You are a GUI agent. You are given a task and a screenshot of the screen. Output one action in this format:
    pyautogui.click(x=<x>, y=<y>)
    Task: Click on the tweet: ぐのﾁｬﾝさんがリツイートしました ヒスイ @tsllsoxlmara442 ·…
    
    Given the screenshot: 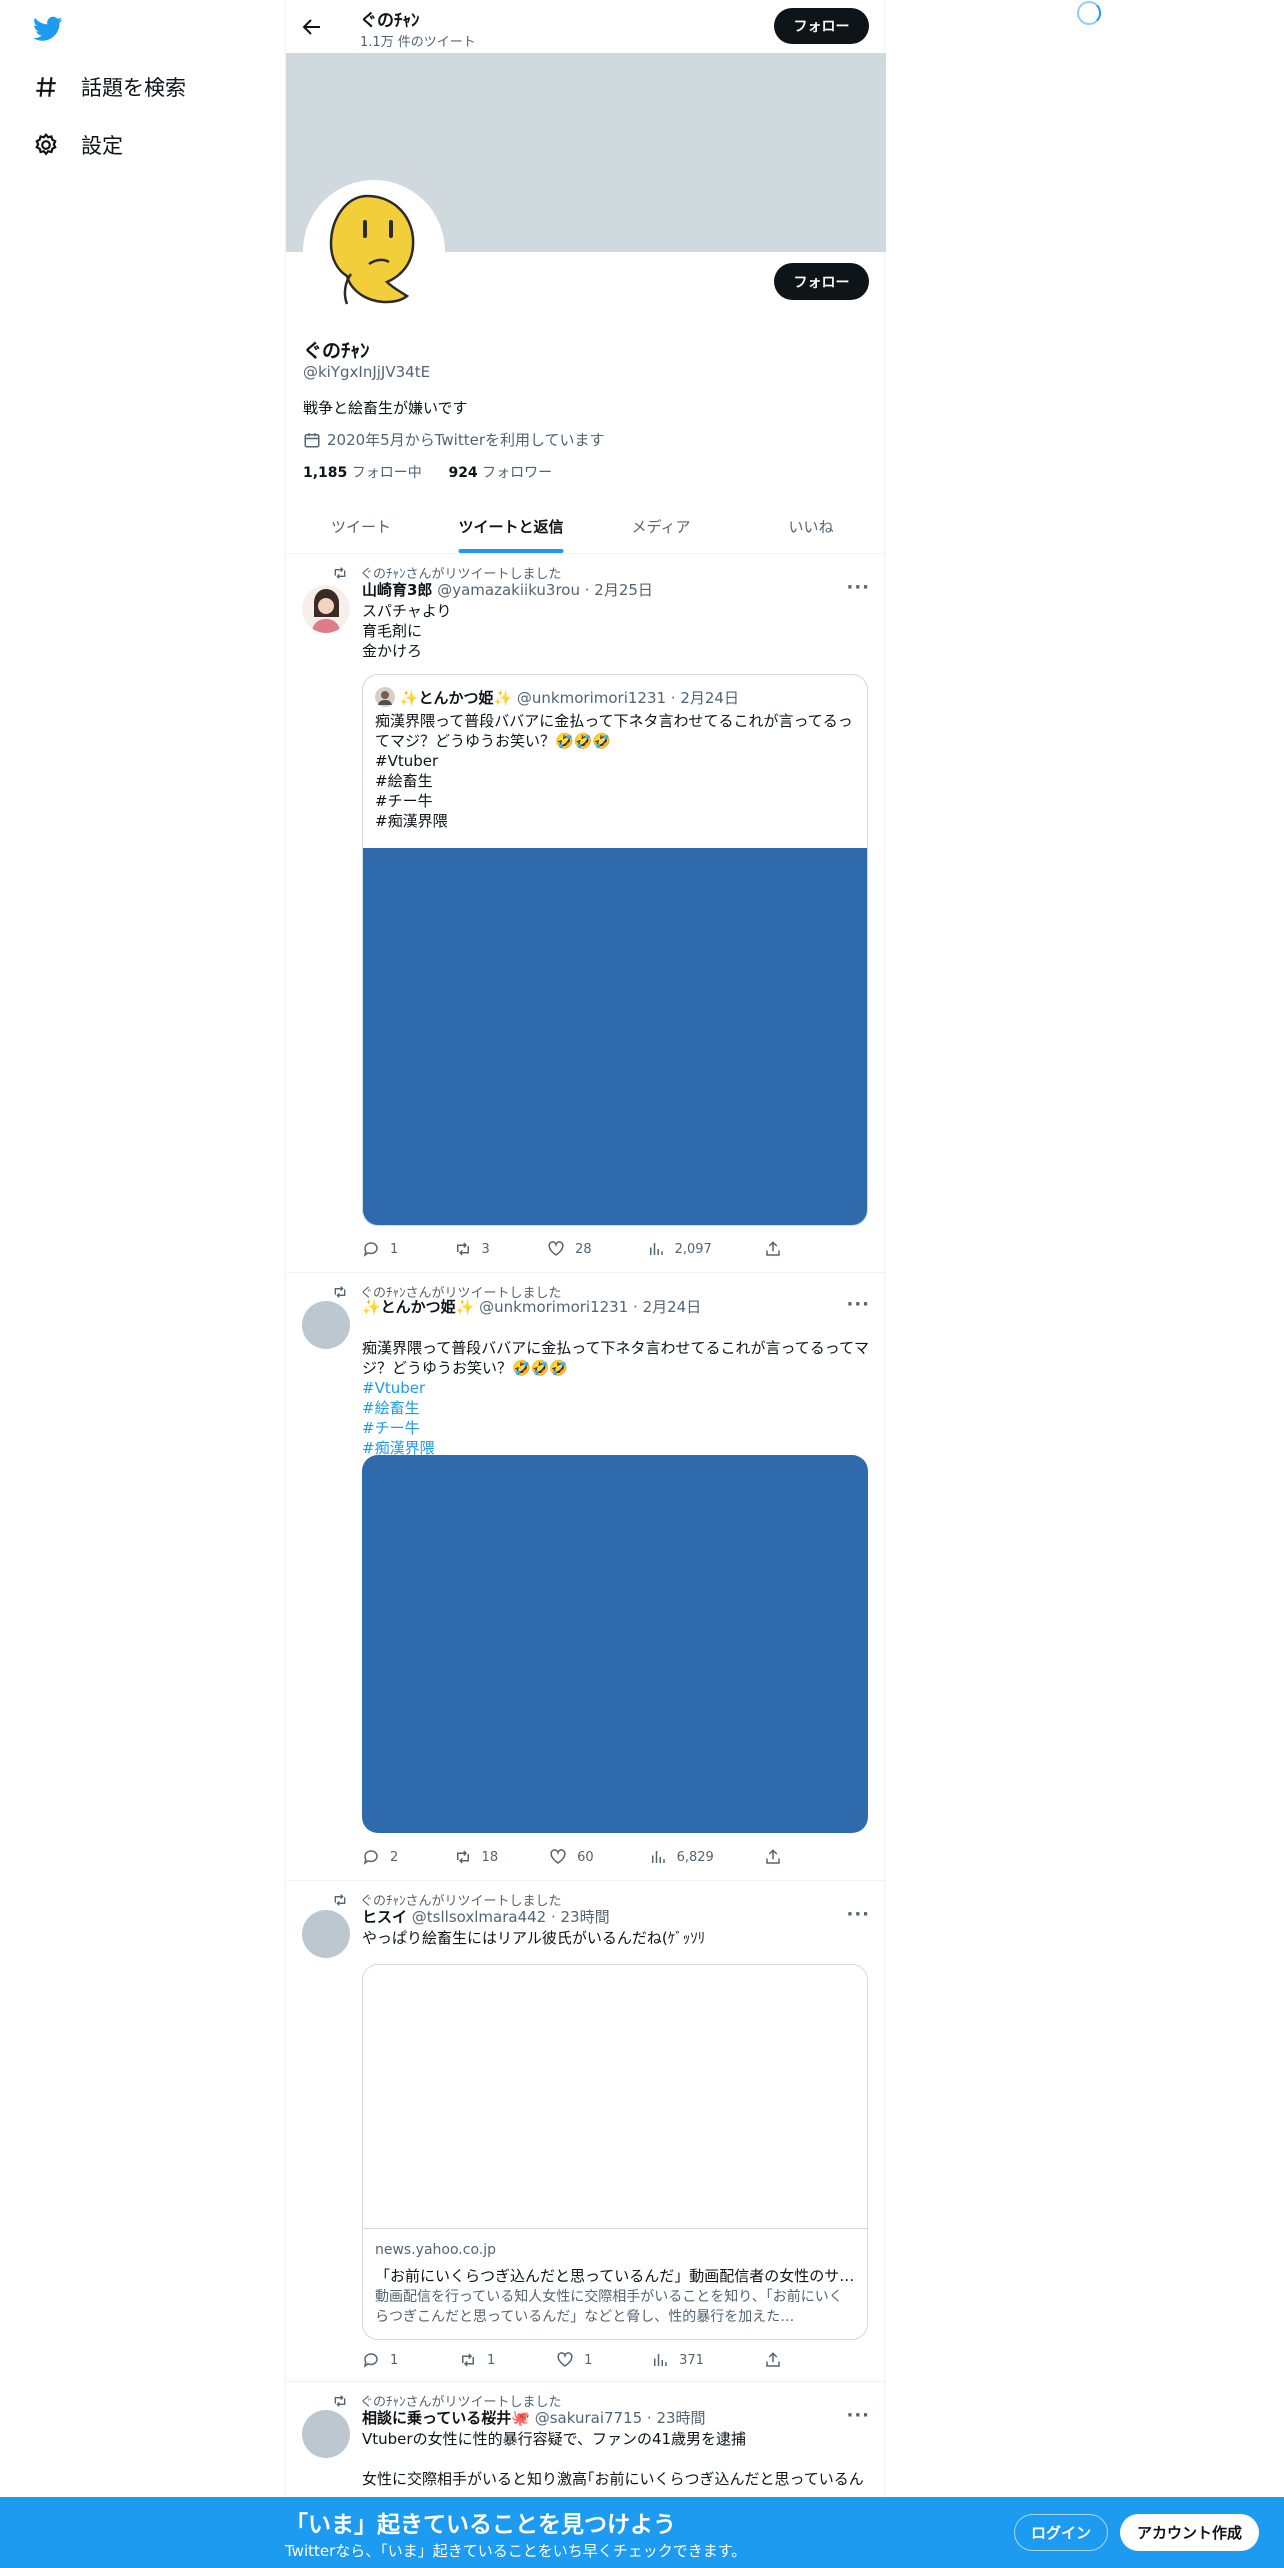 What is the action you would take?
    pyautogui.click(x=586, y=2132)
    